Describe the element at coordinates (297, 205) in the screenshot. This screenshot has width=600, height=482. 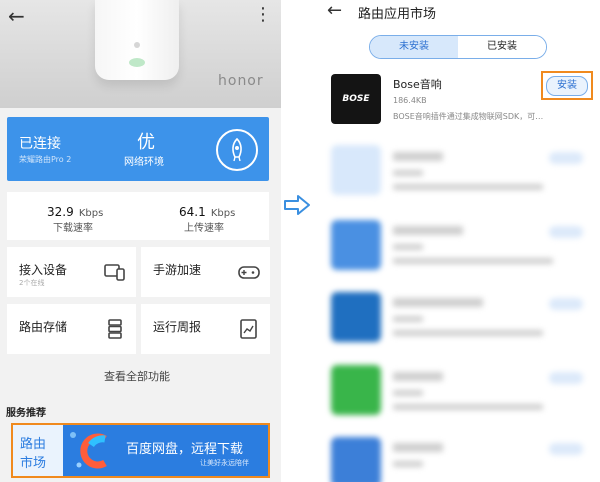
I see `right-arrow-icon` at that location.